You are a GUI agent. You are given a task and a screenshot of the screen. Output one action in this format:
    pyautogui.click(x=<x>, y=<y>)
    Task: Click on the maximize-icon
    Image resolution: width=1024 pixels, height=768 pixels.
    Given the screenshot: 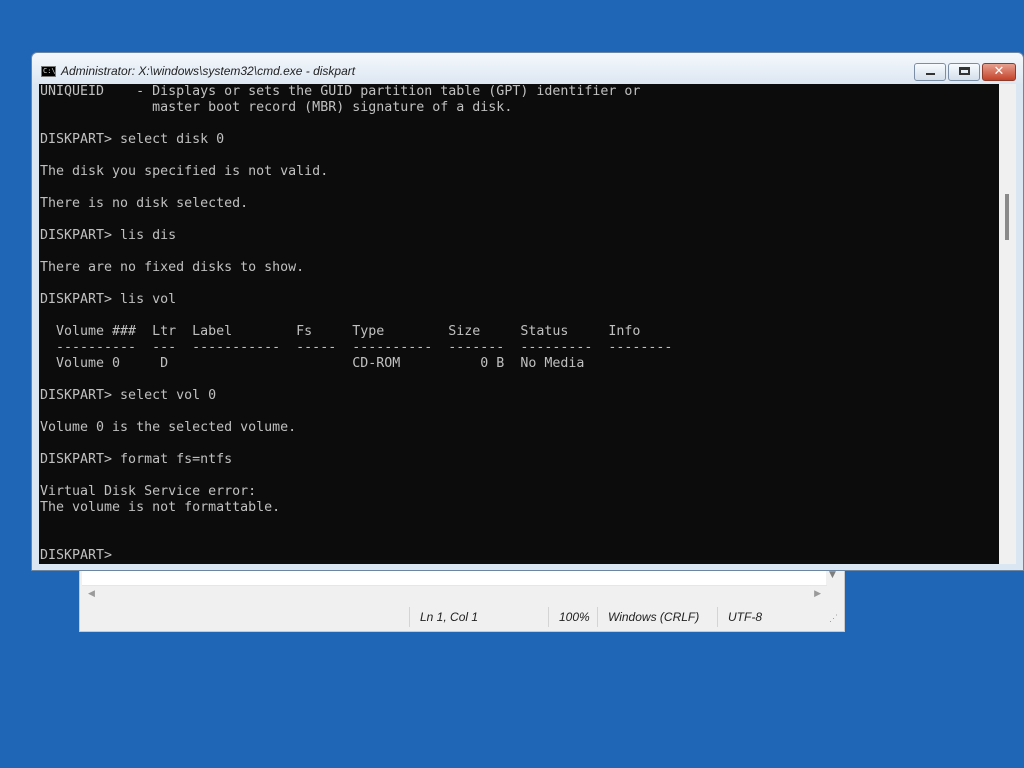 What is the action you would take?
    pyautogui.click(x=964, y=71)
    